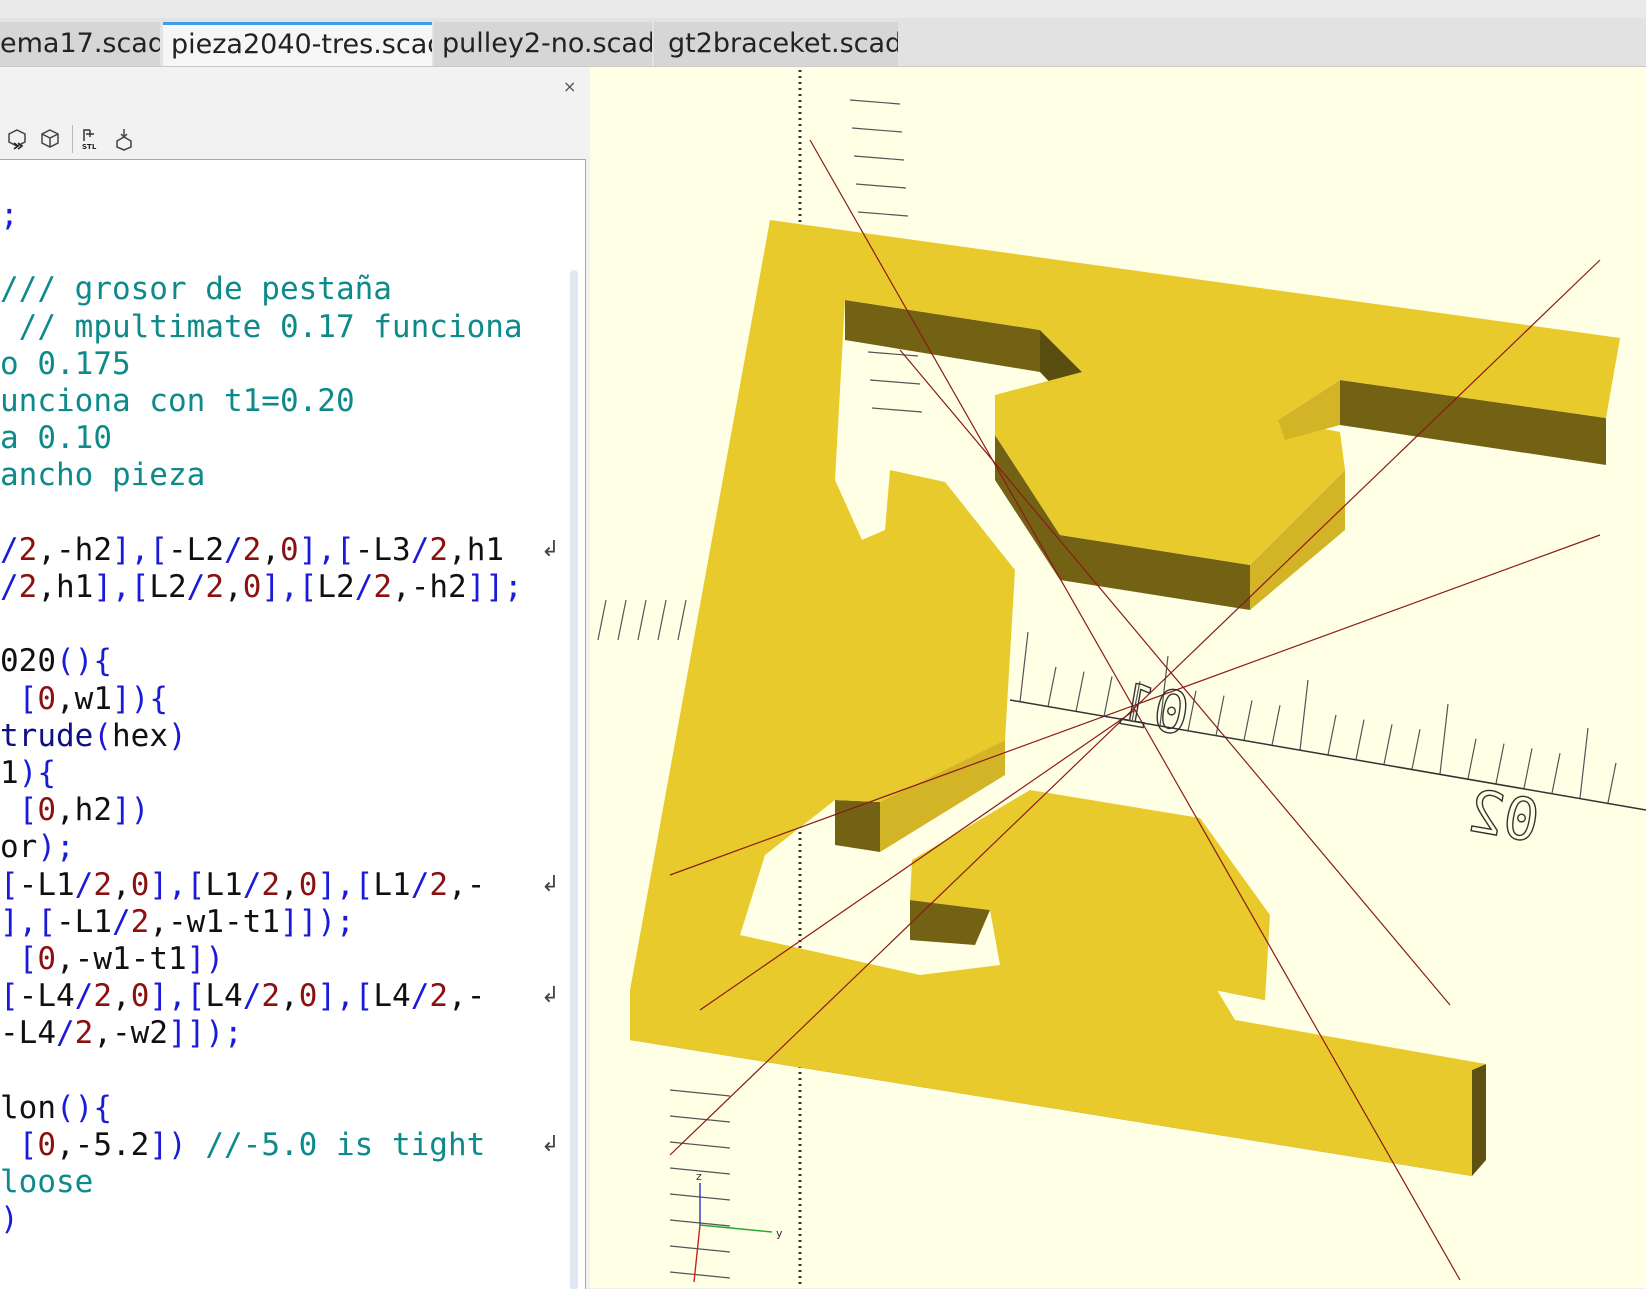  Describe the element at coordinates (92, 139) in the screenshot. I see `export-stl-icon: STL` at that location.